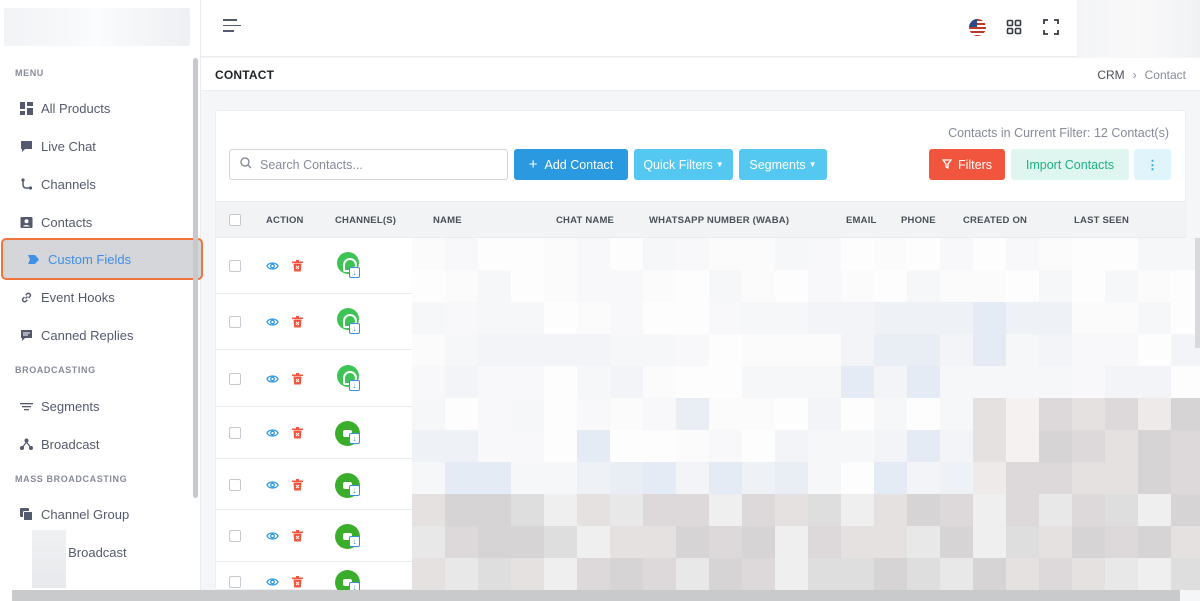  Describe the element at coordinates (100, 444) in the screenshot. I see `sidebar-item-broadcast: Broadcast` at that location.